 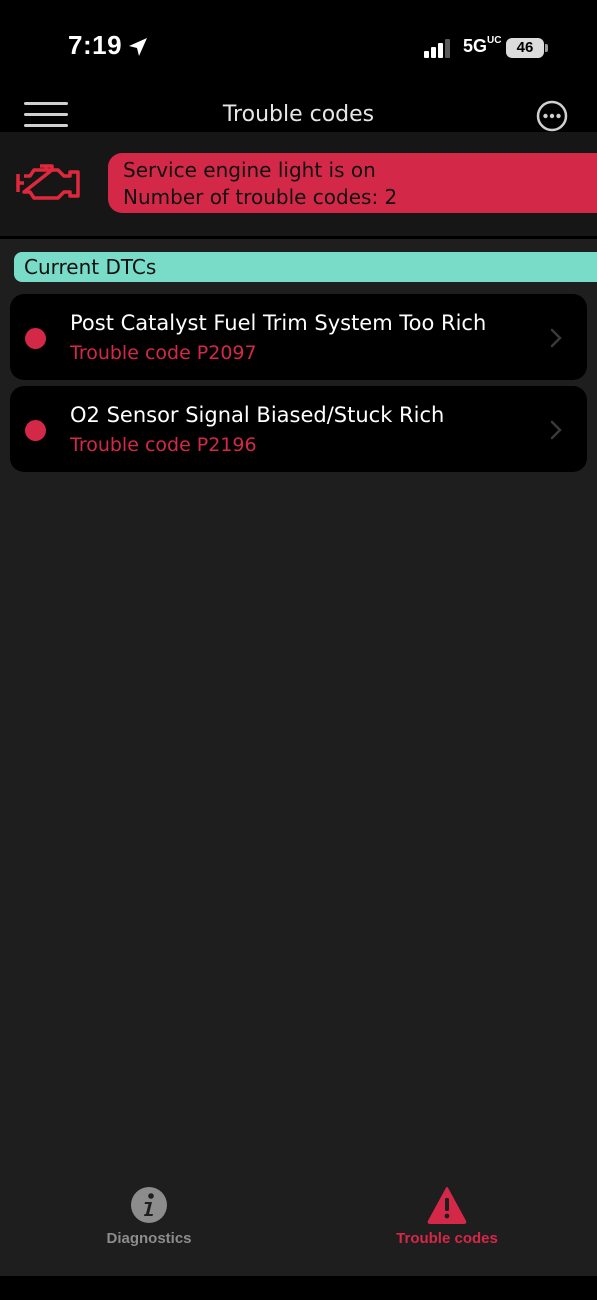 I want to click on nav-bar: Trouble codes, so click(x=298, y=112).